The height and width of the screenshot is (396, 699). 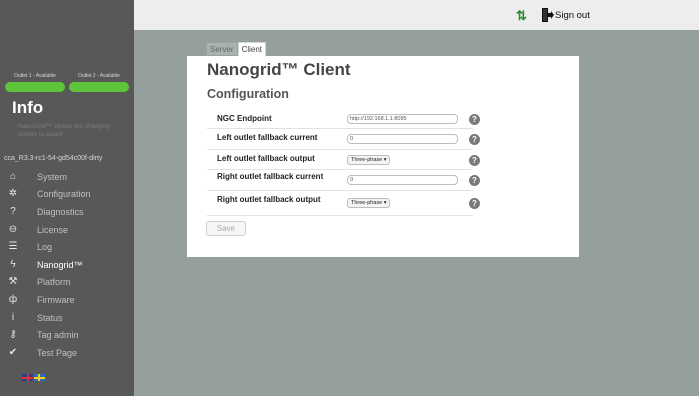 What do you see at coordinates (99, 76) in the screenshot?
I see `outlet-2-label: Outlet 2 - Available` at bounding box center [99, 76].